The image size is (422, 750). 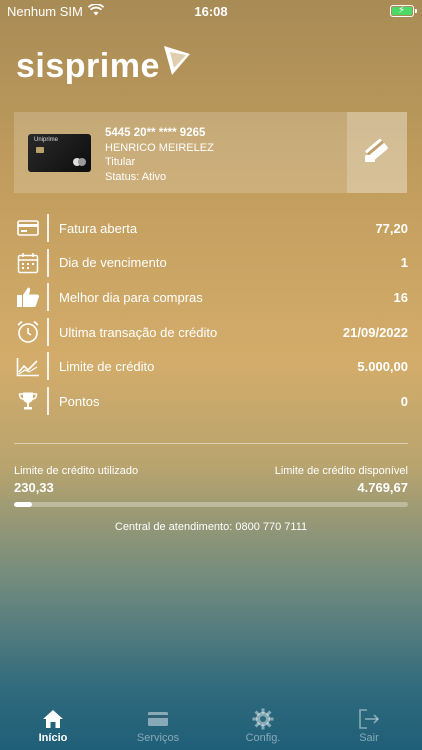 What do you see at coordinates (211, 726) in the screenshot?
I see `tab-bar: Início Serviços Config. Sair` at bounding box center [211, 726].